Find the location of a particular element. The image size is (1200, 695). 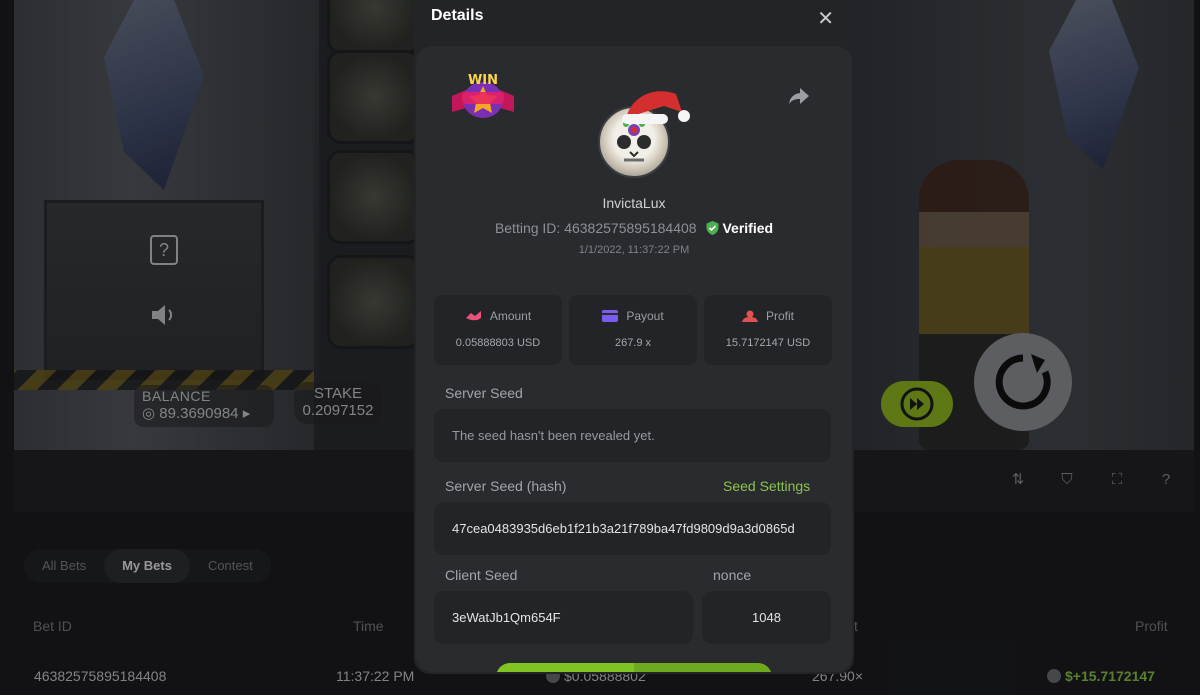

client-seed-label: Client Seed is located at coordinates (481, 575).